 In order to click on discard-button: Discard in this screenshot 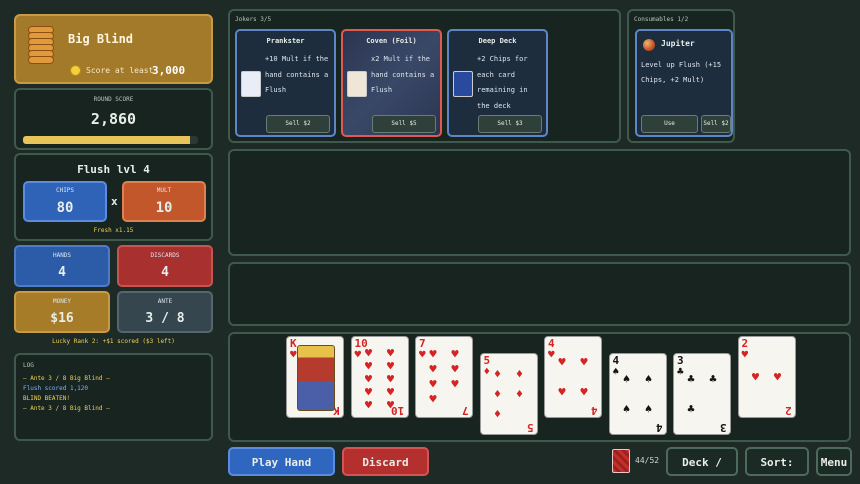, I will do `click(385, 461)`.